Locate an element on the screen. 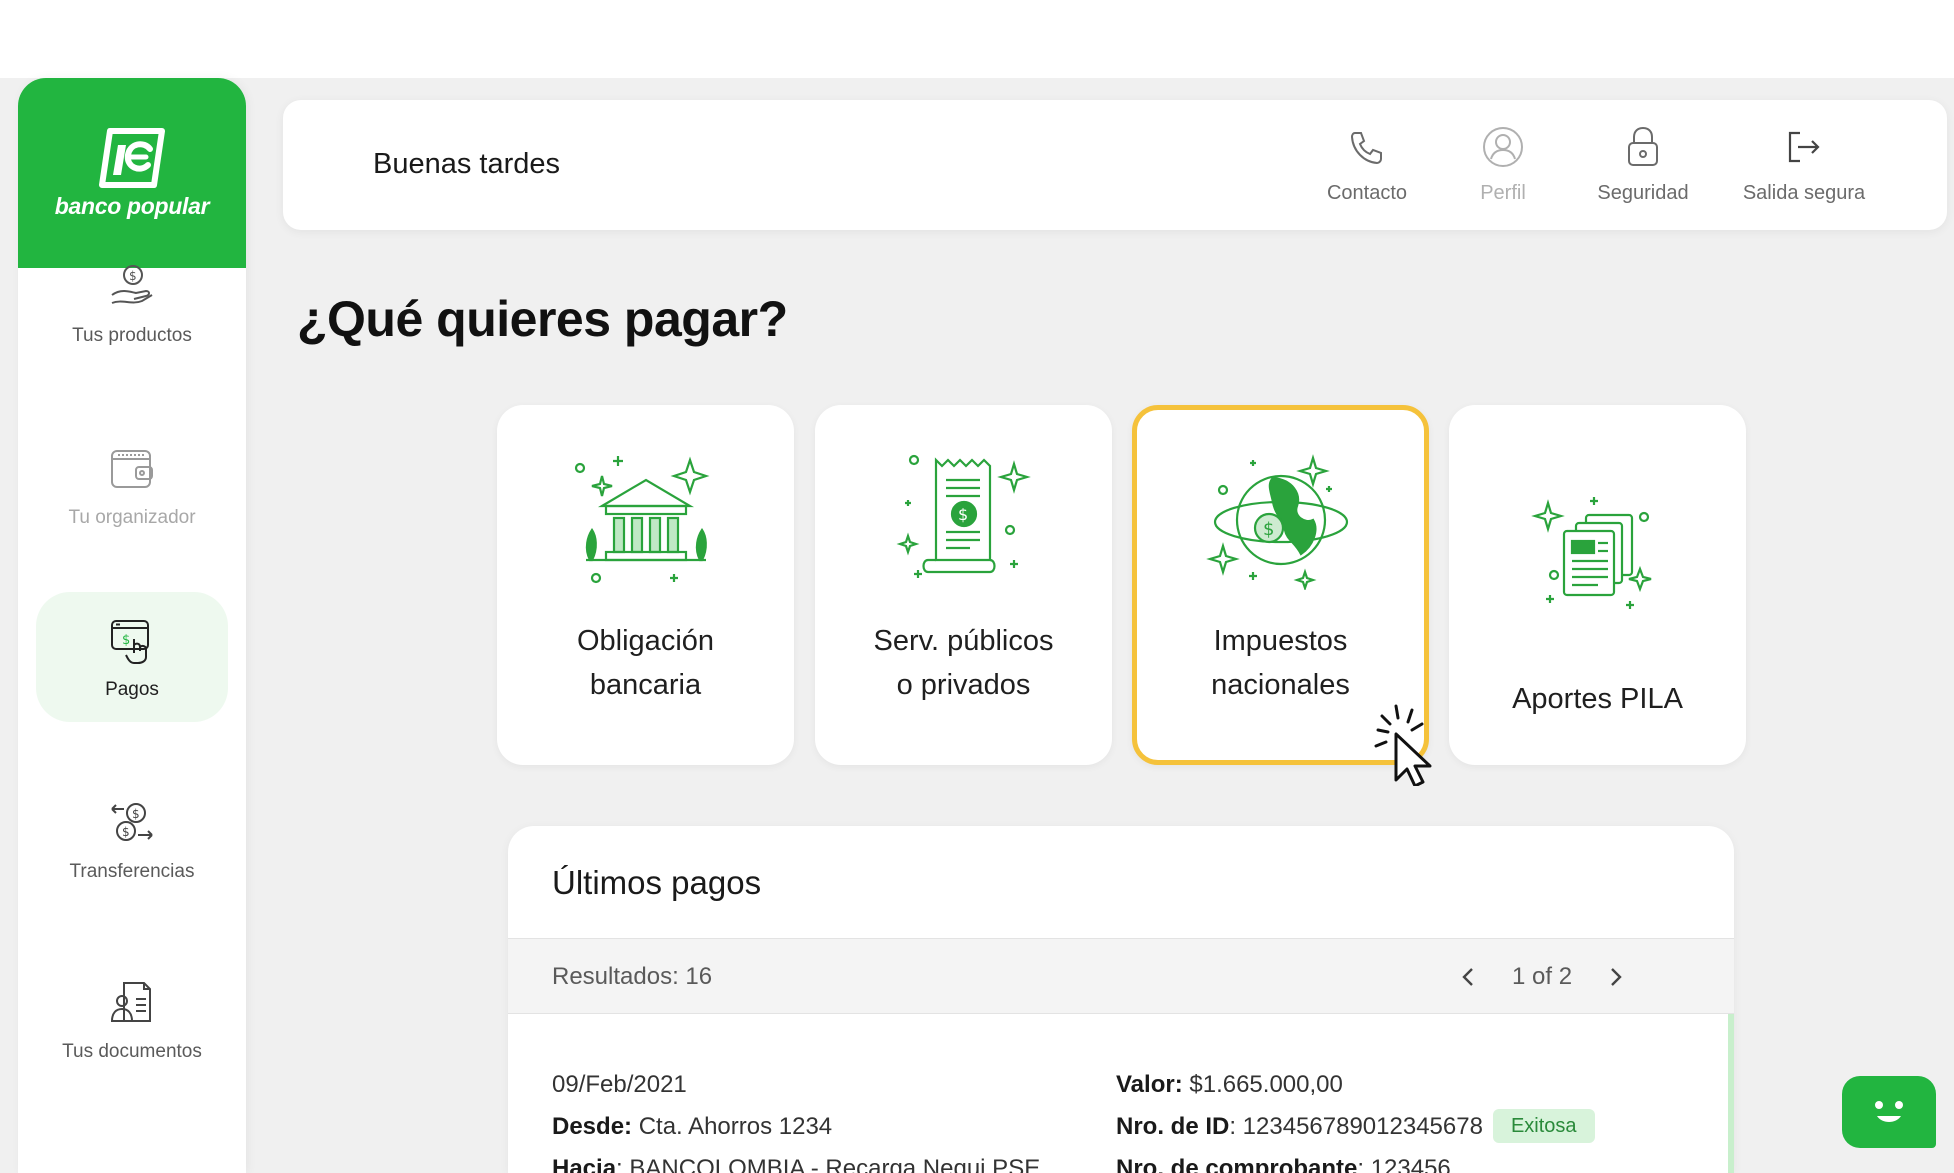 The width and height of the screenshot is (1954, 1173). sidebar-item-tus-documentos: Tus documentos is located at coordinates (132, 1019).